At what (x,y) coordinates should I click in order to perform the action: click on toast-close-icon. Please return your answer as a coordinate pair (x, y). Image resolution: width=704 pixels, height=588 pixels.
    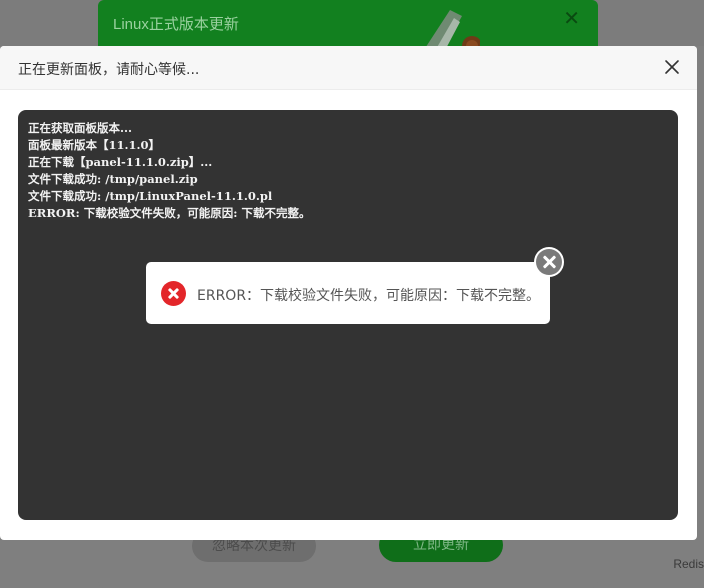
    Looking at the image, I should click on (549, 262).